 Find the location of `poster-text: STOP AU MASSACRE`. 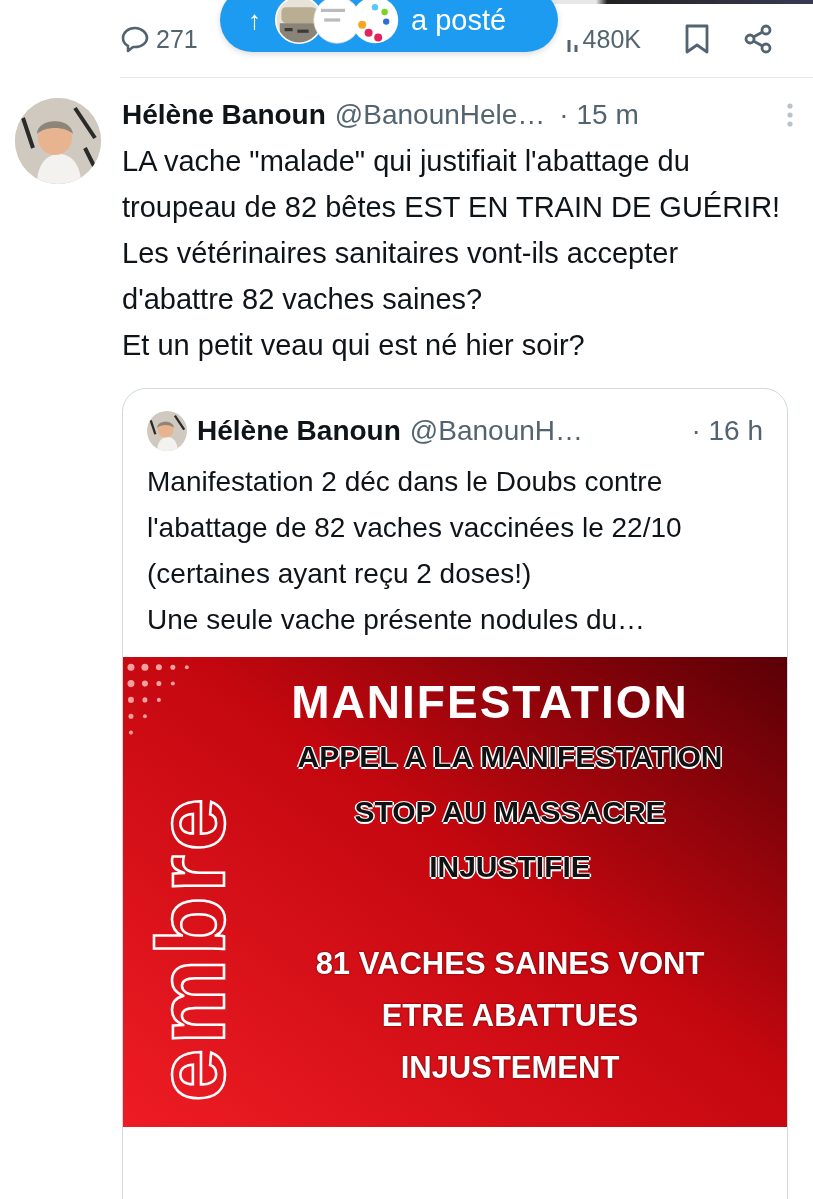

poster-text: STOP AU MASSACRE is located at coordinates (510, 812).